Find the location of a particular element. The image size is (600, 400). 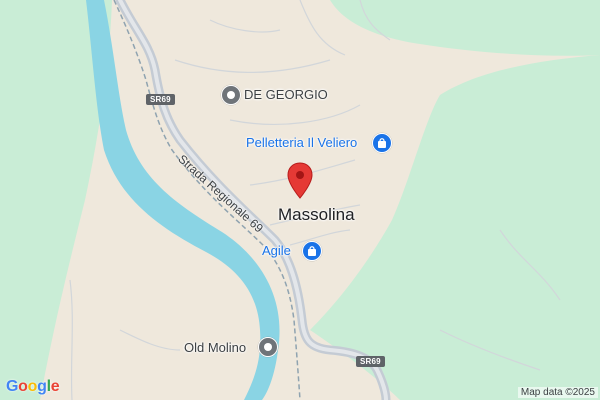

logo-letter: G is located at coordinates (12, 386).